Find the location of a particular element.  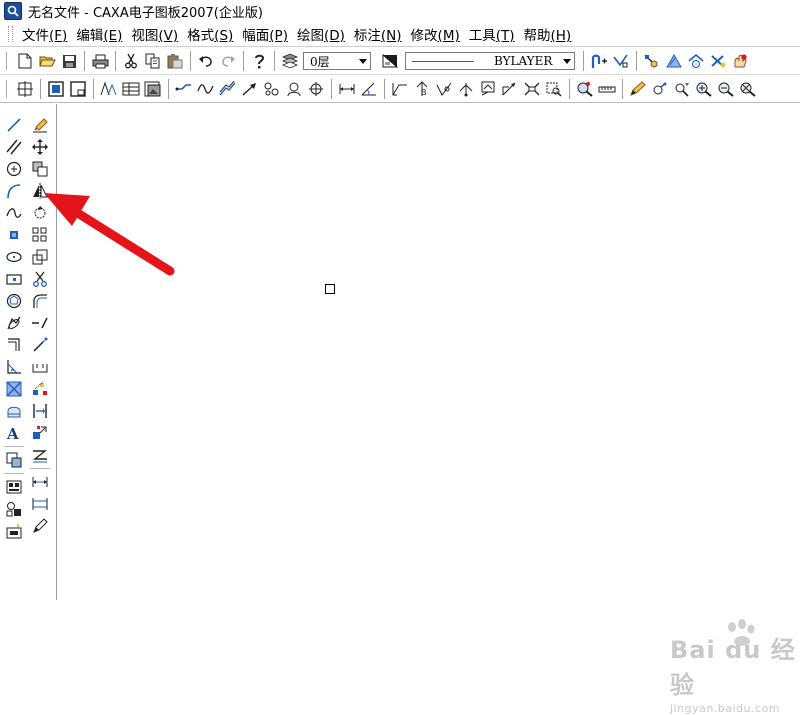

copy-icon is located at coordinates (153, 61).